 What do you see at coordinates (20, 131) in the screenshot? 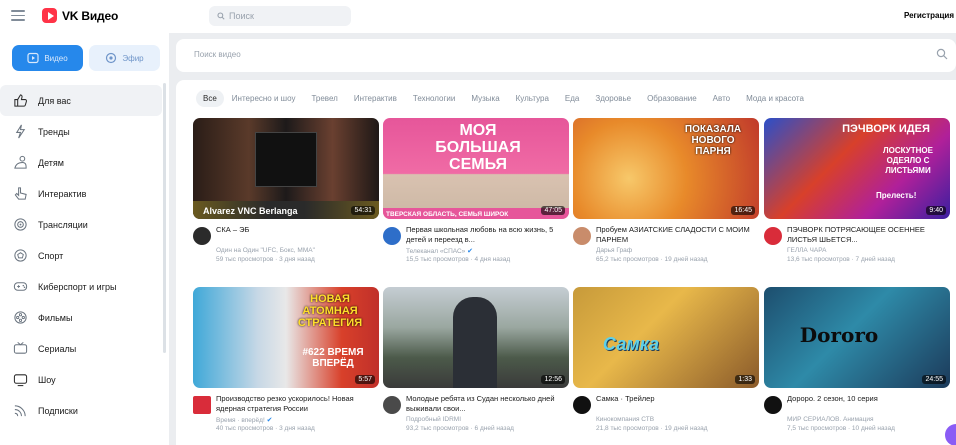
I see `trending-icon` at bounding box center [20, 131].